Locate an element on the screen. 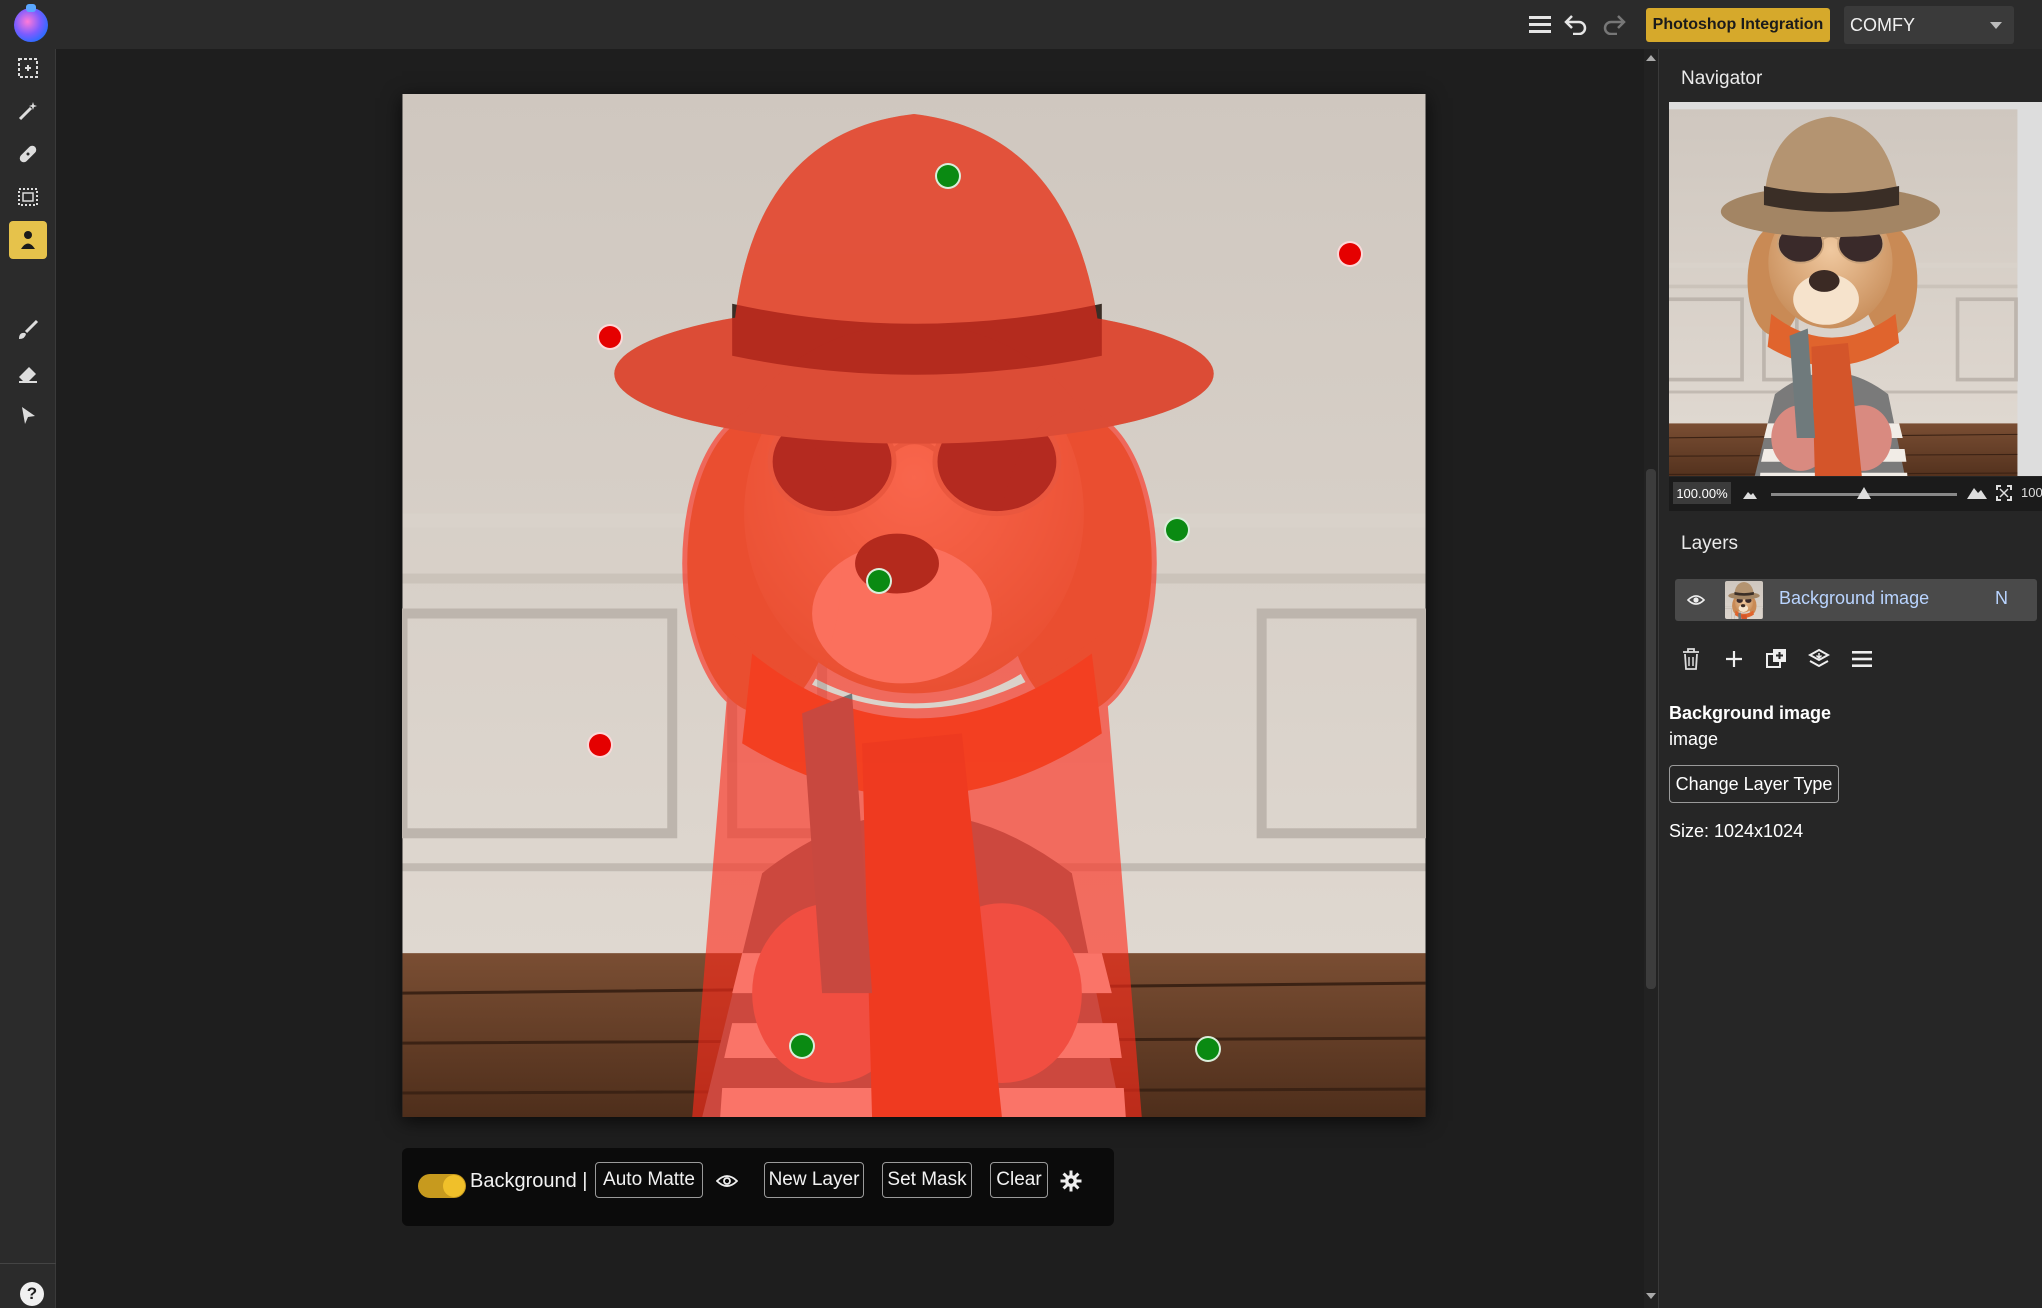 Image resolution: width=2042 pixels, height=1308 pixels. pointer-tool is located at coordinates (28, 416).